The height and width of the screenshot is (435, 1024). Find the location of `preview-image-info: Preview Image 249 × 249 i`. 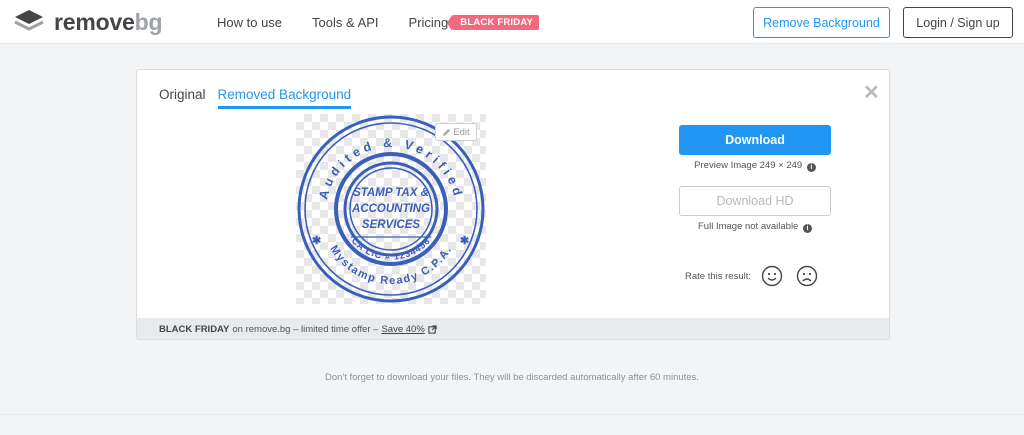

preview-image-info: Preview Image 249 × 249 i is located at coordinates (755, 166).